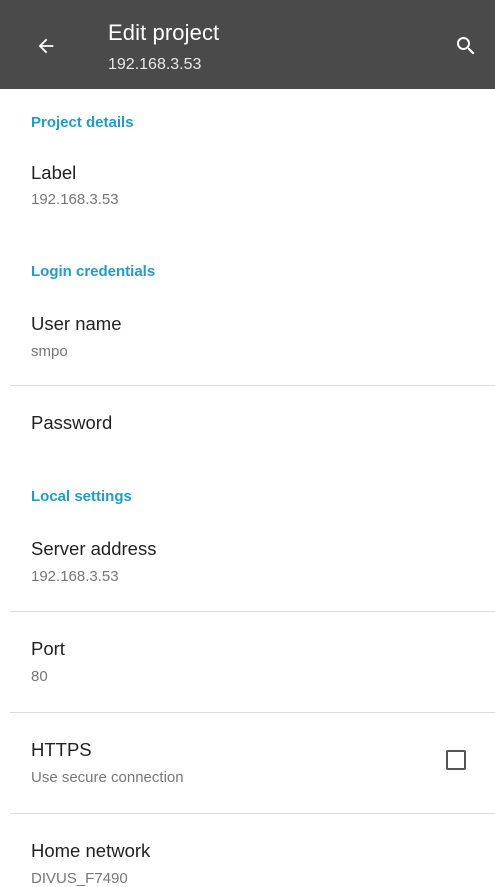 The image size is (495, 887). Describe the element at coordinates (247, 342) in the screenshot. I see `pref-user-name: User name smpo` at that location.